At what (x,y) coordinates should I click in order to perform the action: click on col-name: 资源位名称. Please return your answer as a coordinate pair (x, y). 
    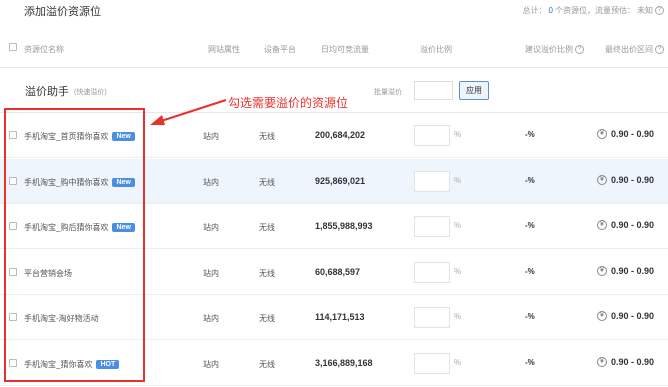
    Looking at the image, I should click on (44, 49).